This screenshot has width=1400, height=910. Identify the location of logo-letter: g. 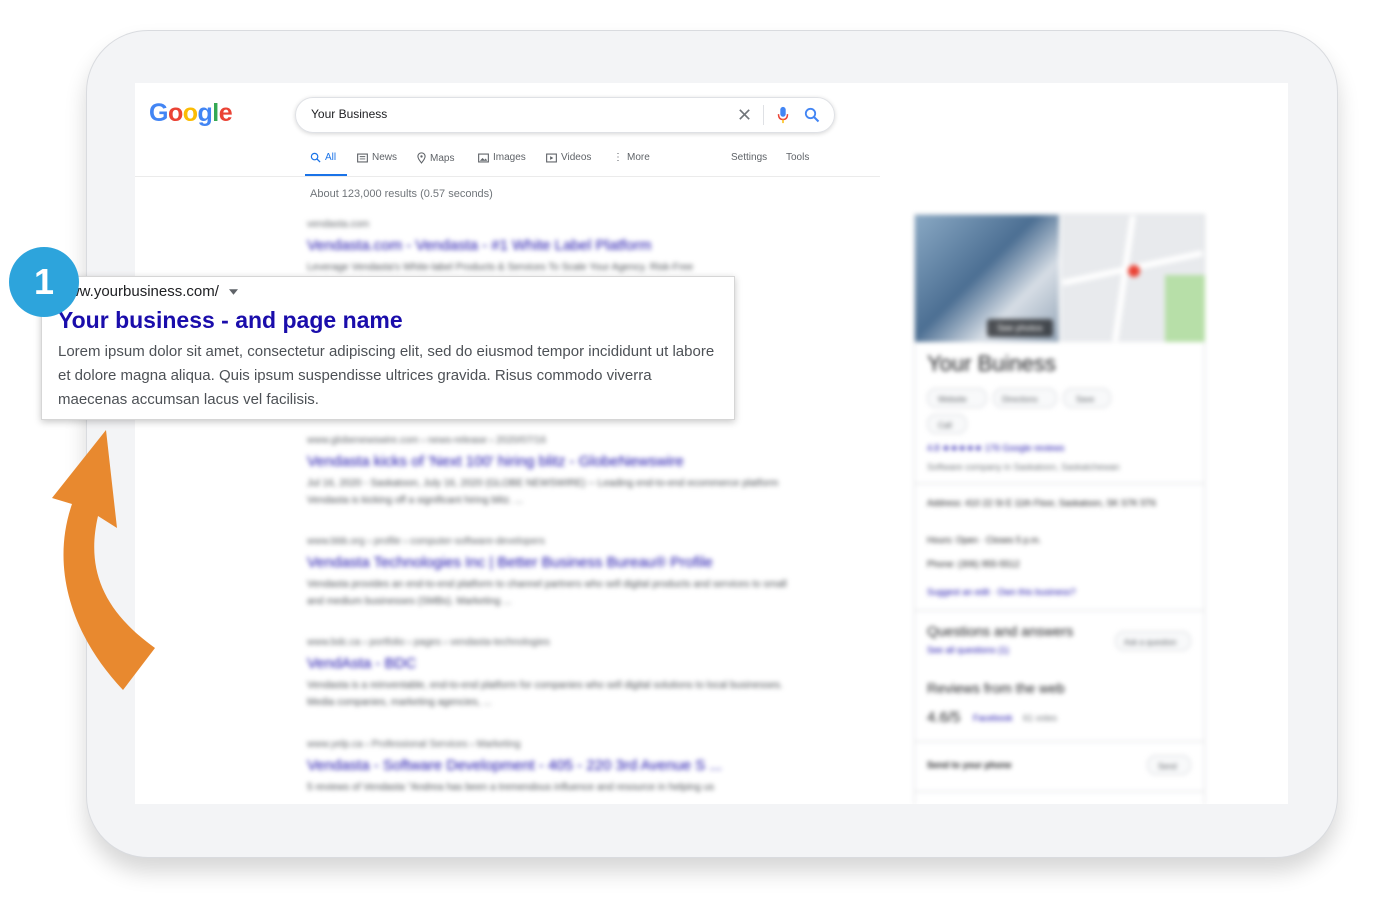
(205, 113).